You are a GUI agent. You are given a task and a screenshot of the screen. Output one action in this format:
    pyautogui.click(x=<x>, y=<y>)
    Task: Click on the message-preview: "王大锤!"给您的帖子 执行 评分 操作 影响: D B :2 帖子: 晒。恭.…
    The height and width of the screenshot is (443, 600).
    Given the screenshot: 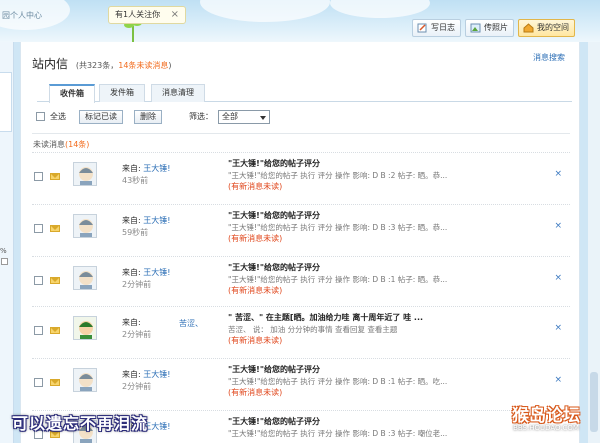 What is the action you would take?
    pyautogui.click(x=338, y=175)
    